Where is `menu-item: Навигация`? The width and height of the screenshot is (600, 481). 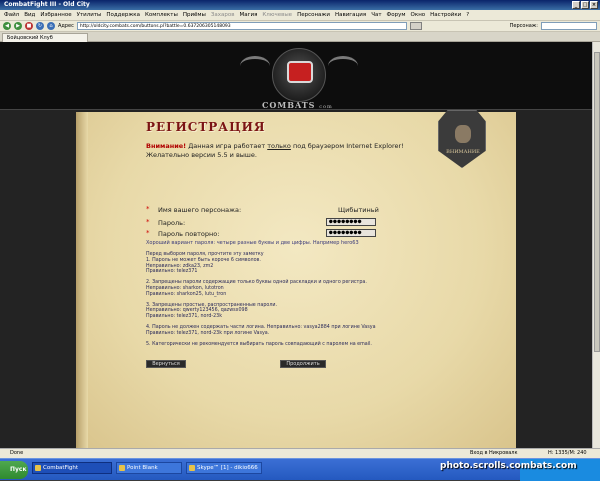
menu-item: Навигация is located at coordinates (350, 15).